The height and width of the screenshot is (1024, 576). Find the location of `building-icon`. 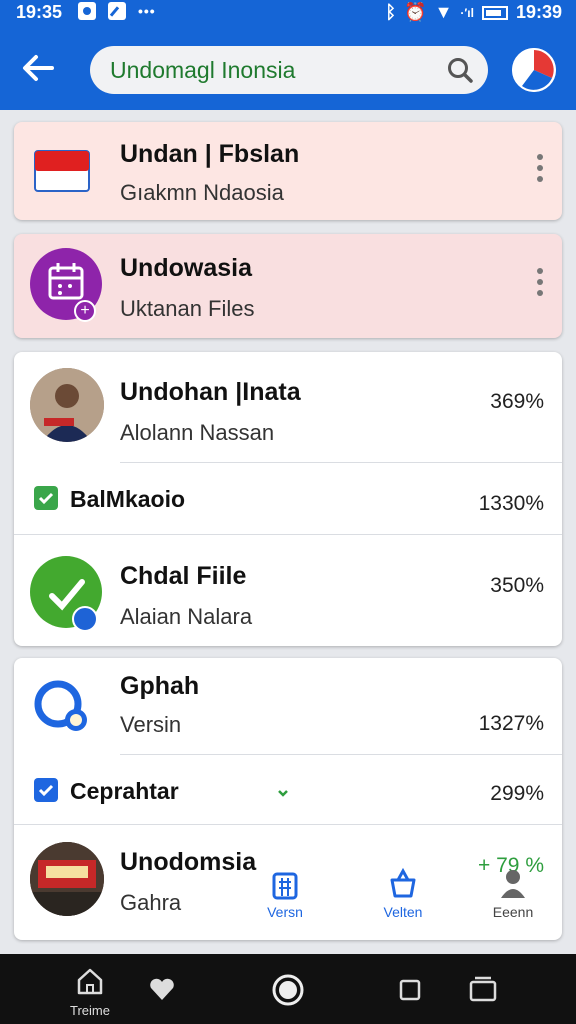

building-icon is located at coordinates (285, 886).